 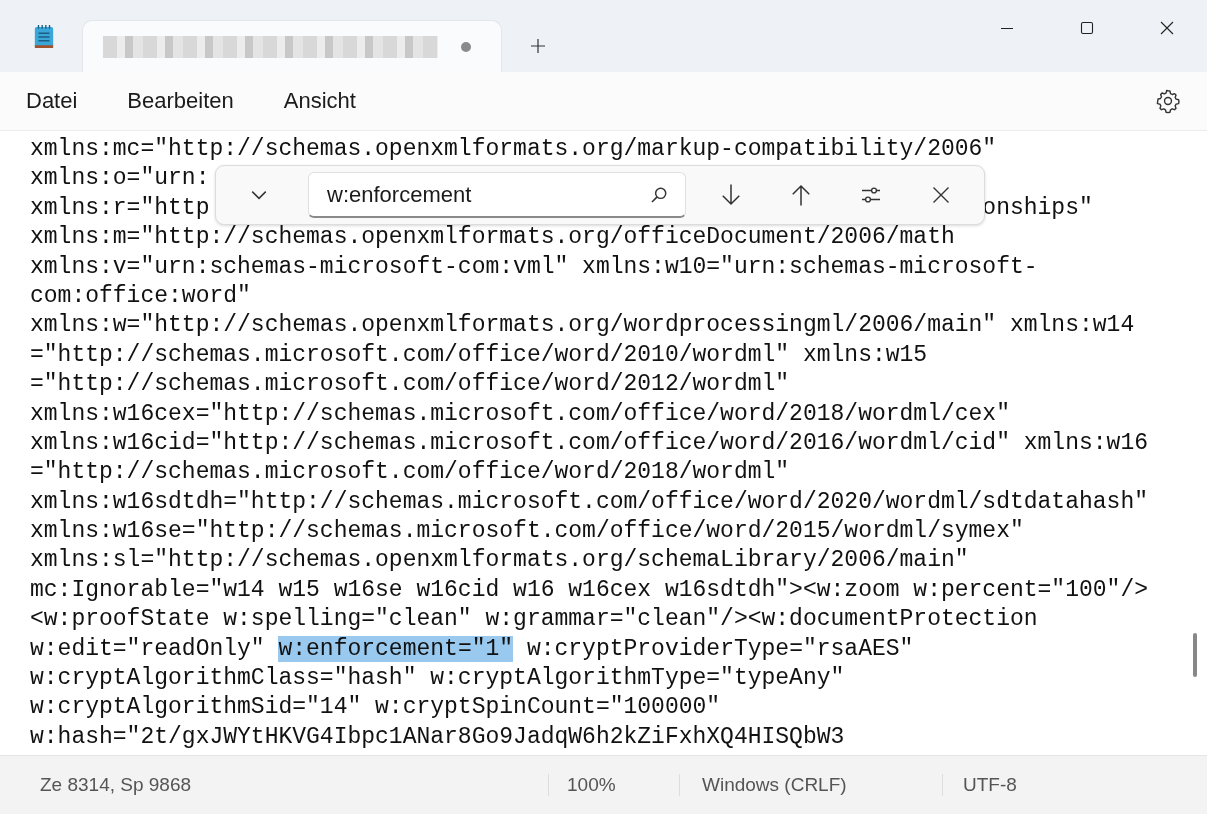 I want to click on code-text: xmlns:w16sdtdh="http://schemas.microsoft.com/office/word/2020/wordml/sdtdatahash", so click(x=589, y=501).